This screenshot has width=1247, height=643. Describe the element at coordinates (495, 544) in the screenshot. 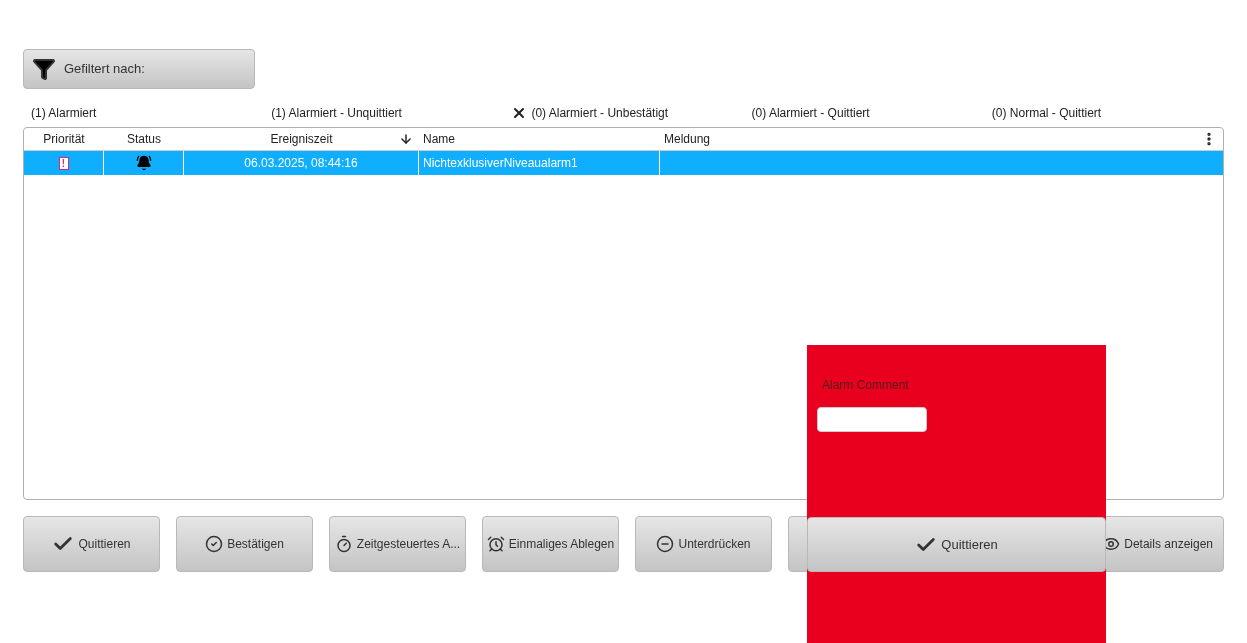

I see `alarm-icon` at that location.